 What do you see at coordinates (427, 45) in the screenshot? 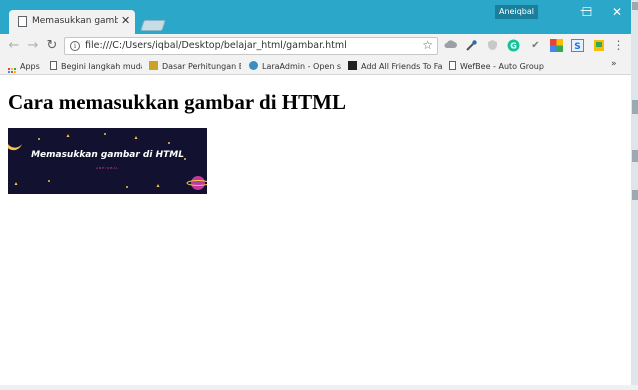
I see `bookmark-star-icon: ☆` at bounding box center [427, 45].